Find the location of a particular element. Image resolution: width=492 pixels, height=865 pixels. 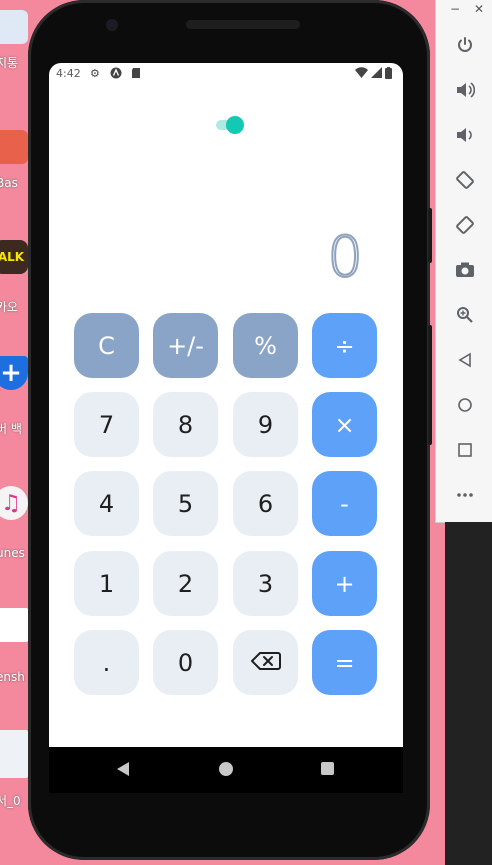

zoom-icon is located at coordinates (465, 315).